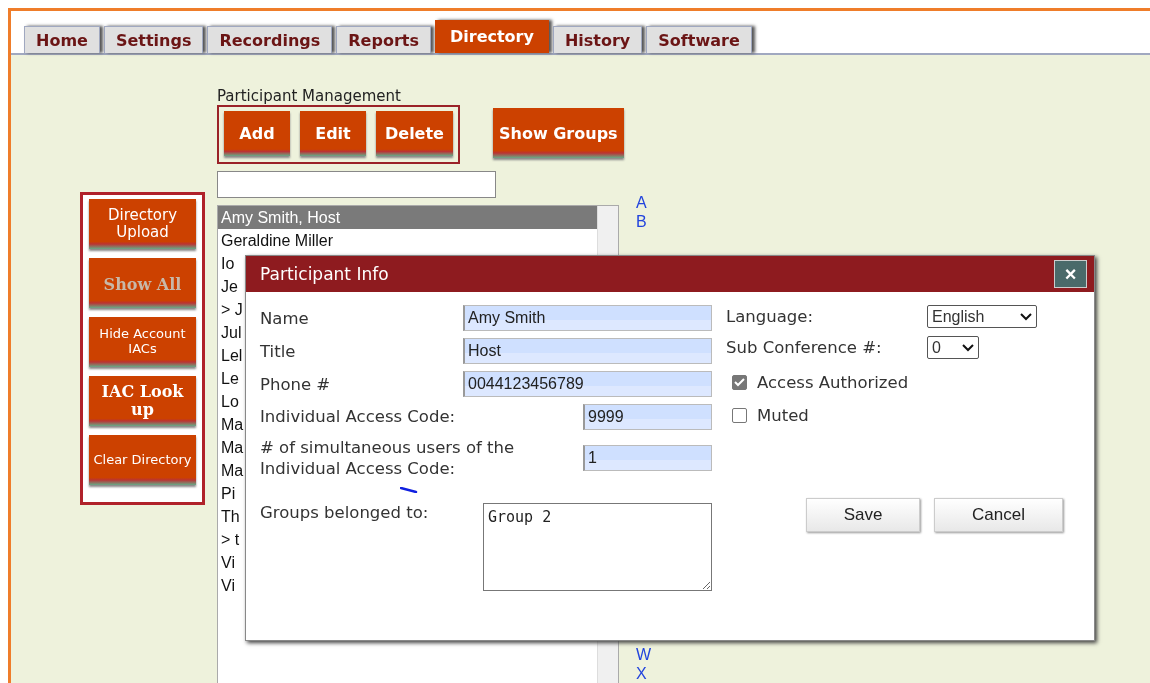  What do you see at coordinates (587, 318) in the screenshot?
I see `input-field: Amy Smith` at bounding box center [587, 318].